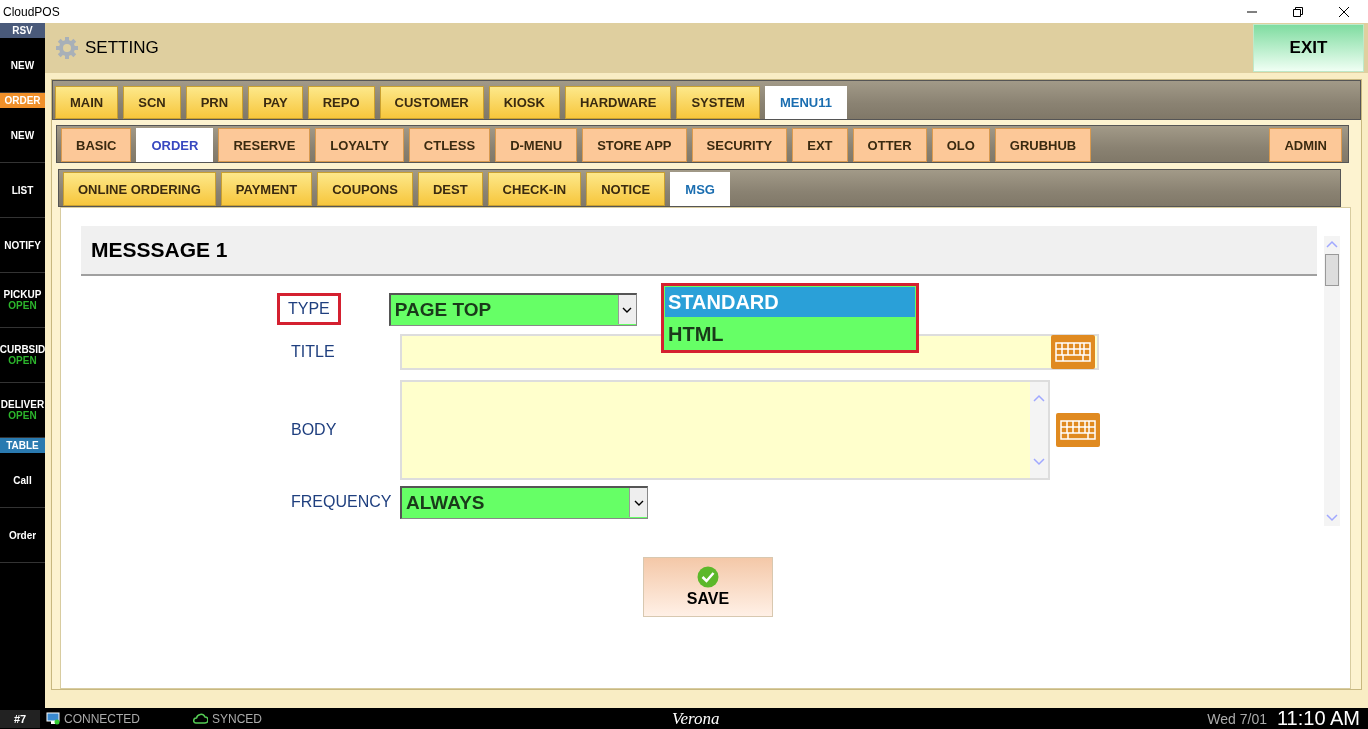 The width and height of the screenshot is (1368, 729). What do you see at coordinates (237, 718) in the screenshot?
I see `sync-status: SYNCED` at bounding box center [237, 718].